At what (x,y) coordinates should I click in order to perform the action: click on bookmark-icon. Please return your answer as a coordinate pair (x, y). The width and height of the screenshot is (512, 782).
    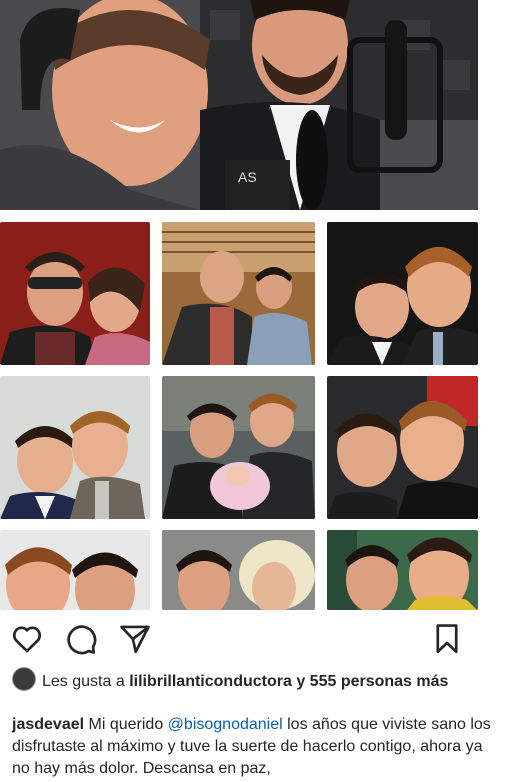
    Looking at the image, I should click on (447, 639).